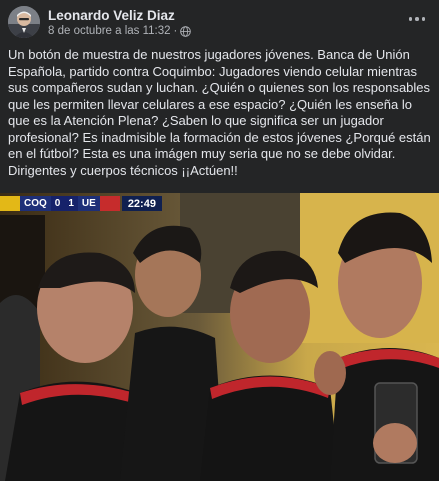 This screenshot has height=481, width=439. What do you see at coordinates (71, 203) in the screenshot?
I see `away-team-score: 1` at bounding box center [71, 203].